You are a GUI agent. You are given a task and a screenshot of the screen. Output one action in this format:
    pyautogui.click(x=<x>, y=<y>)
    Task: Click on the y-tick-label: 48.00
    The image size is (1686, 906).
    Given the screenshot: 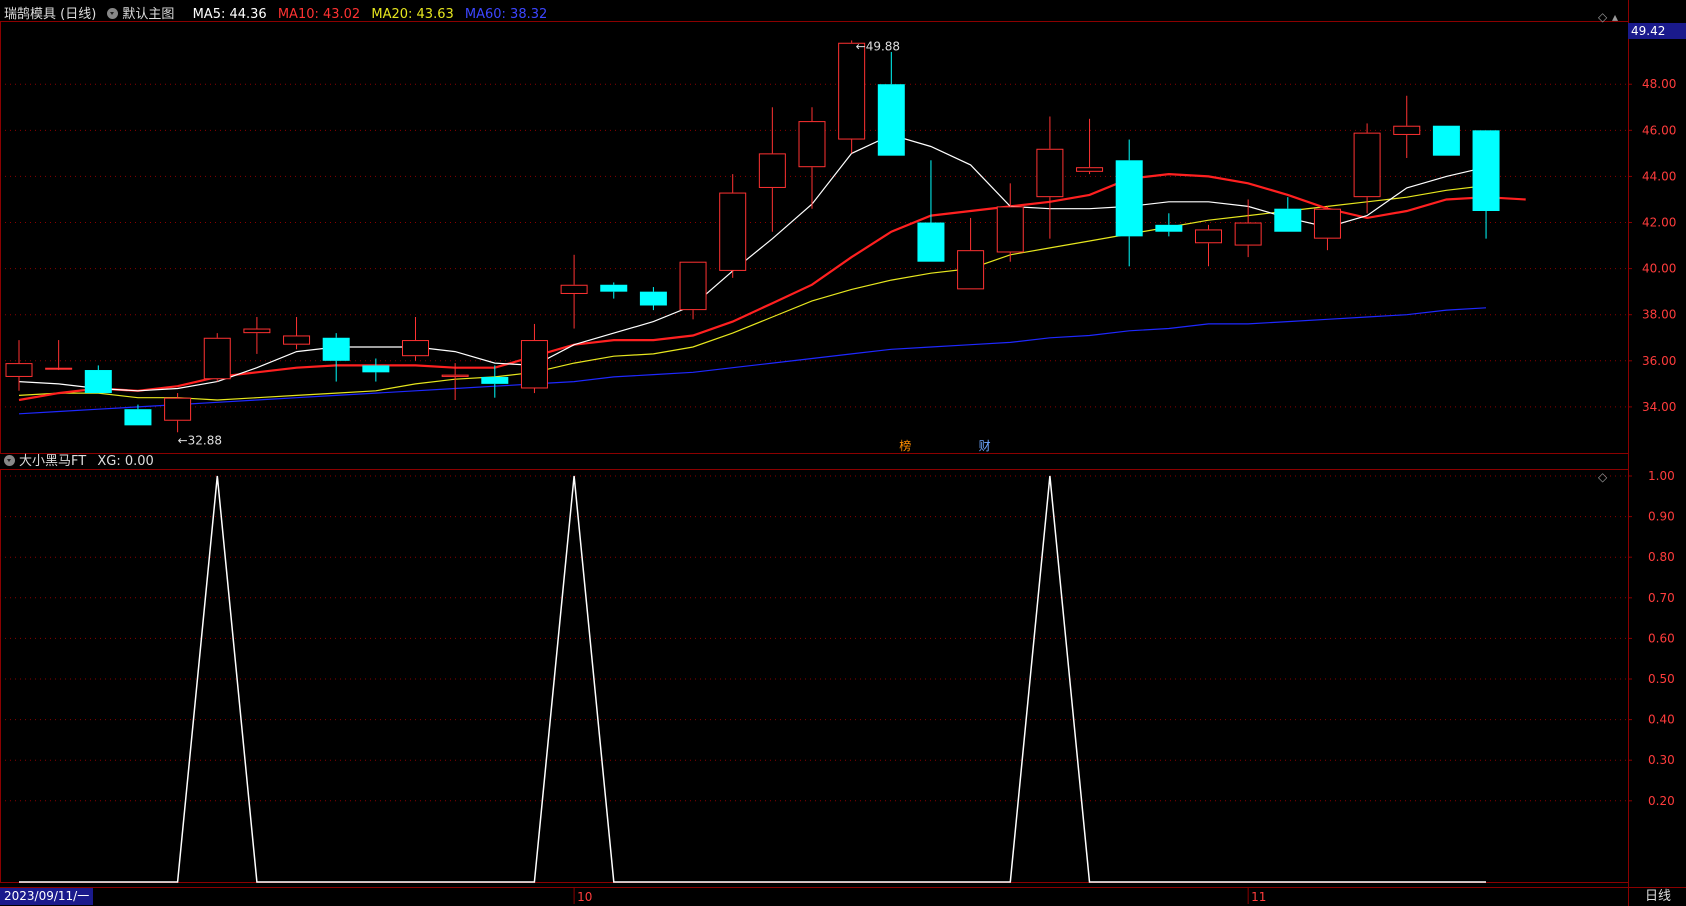 What is the action you would take?
    pyautogui.click(x=1659, y=84)
    